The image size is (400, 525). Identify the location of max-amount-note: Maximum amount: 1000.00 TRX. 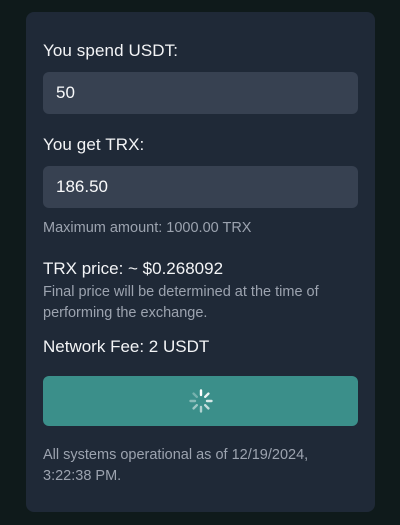
(147, 228).